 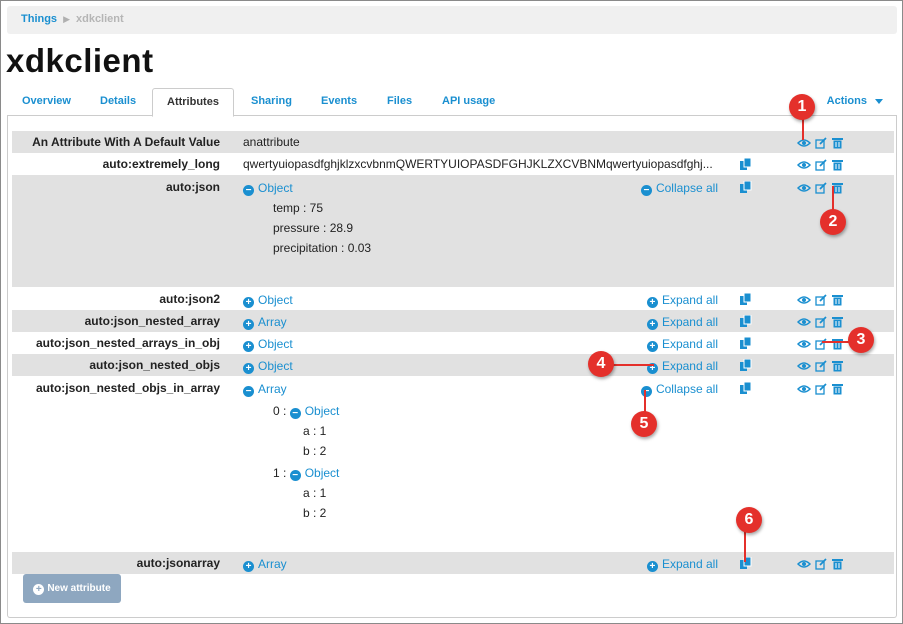 I want to click on breadcrumb-current: xdkclient, so click(x=99, y=19).